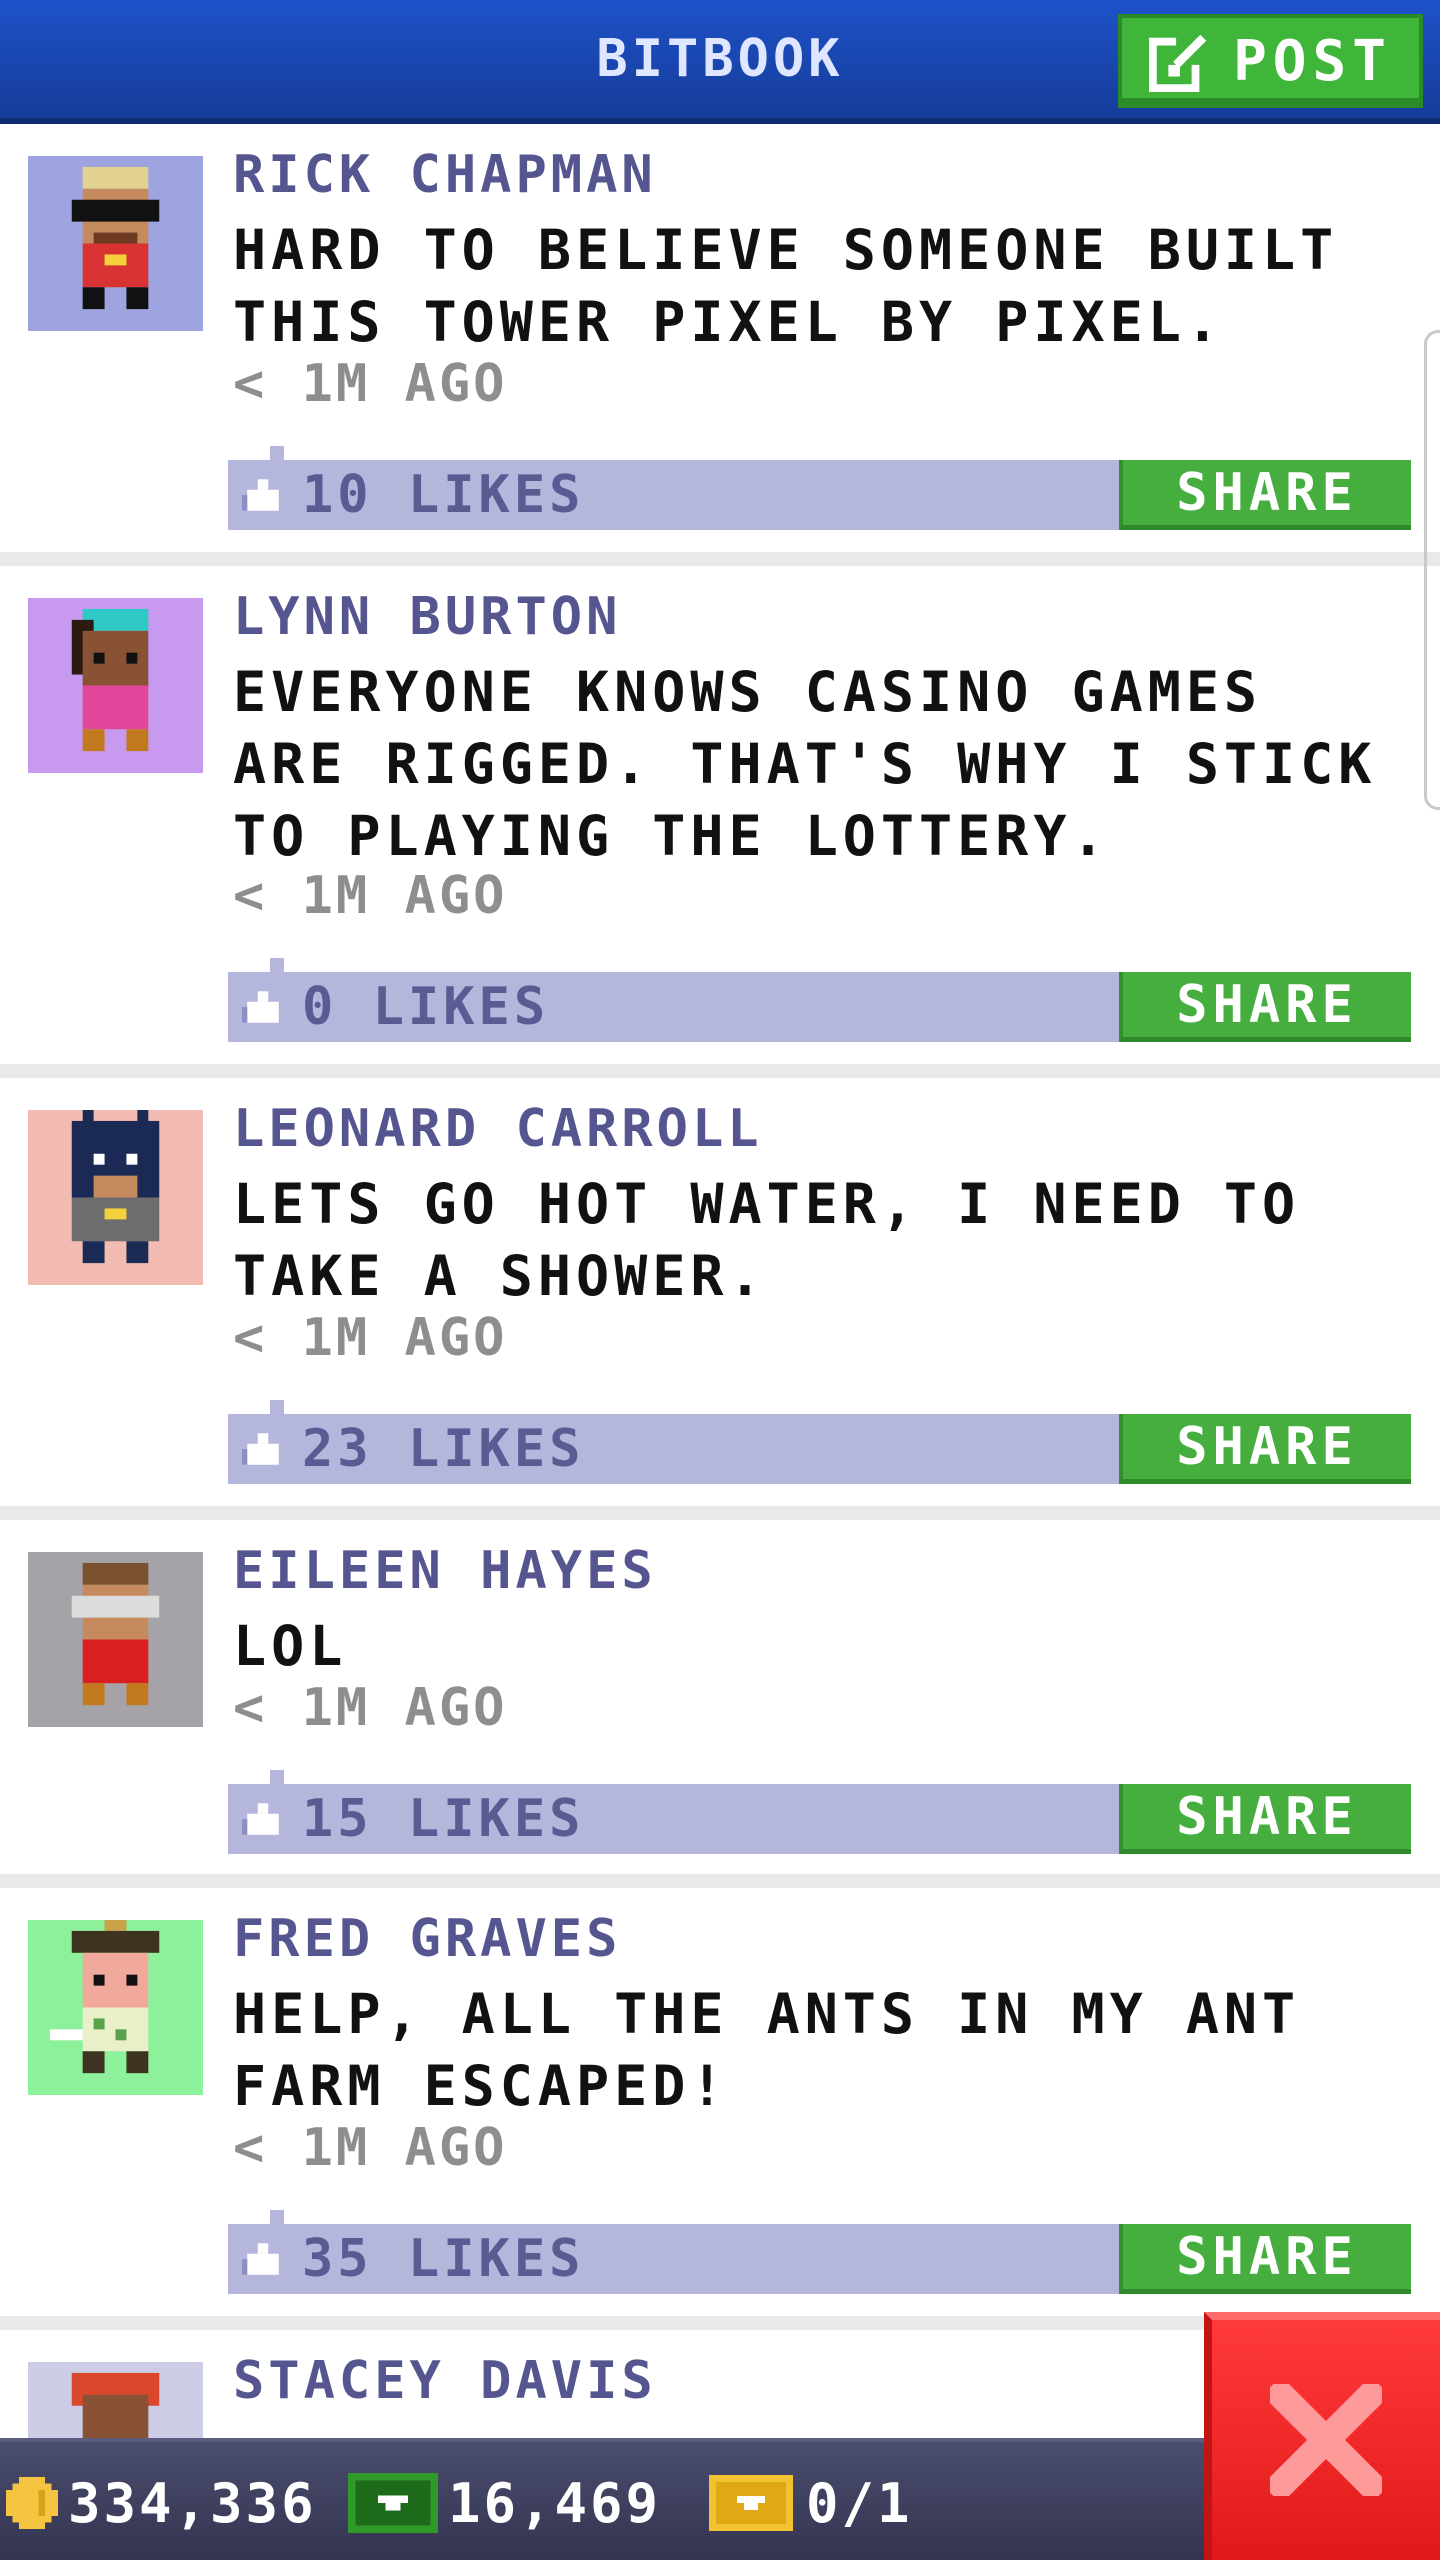 This screenshot has height=2560, width=1440. What do you see at coordinates (443, 2259) in the screenshot?
I see `like-count: 35 LIKES` at bounding box center [443, 2259].